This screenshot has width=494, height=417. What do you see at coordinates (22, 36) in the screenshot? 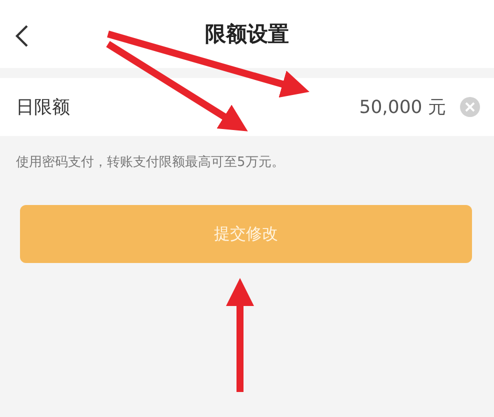
I see `back-icon` at bounding box center [22, 36].